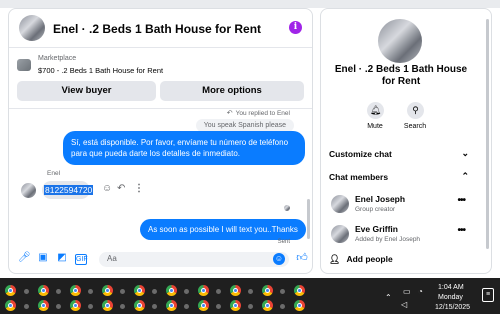 Image resolution: width=500 pixels, height=314 pixels. I want to click on panel-scrollbar, so click(487, 134).